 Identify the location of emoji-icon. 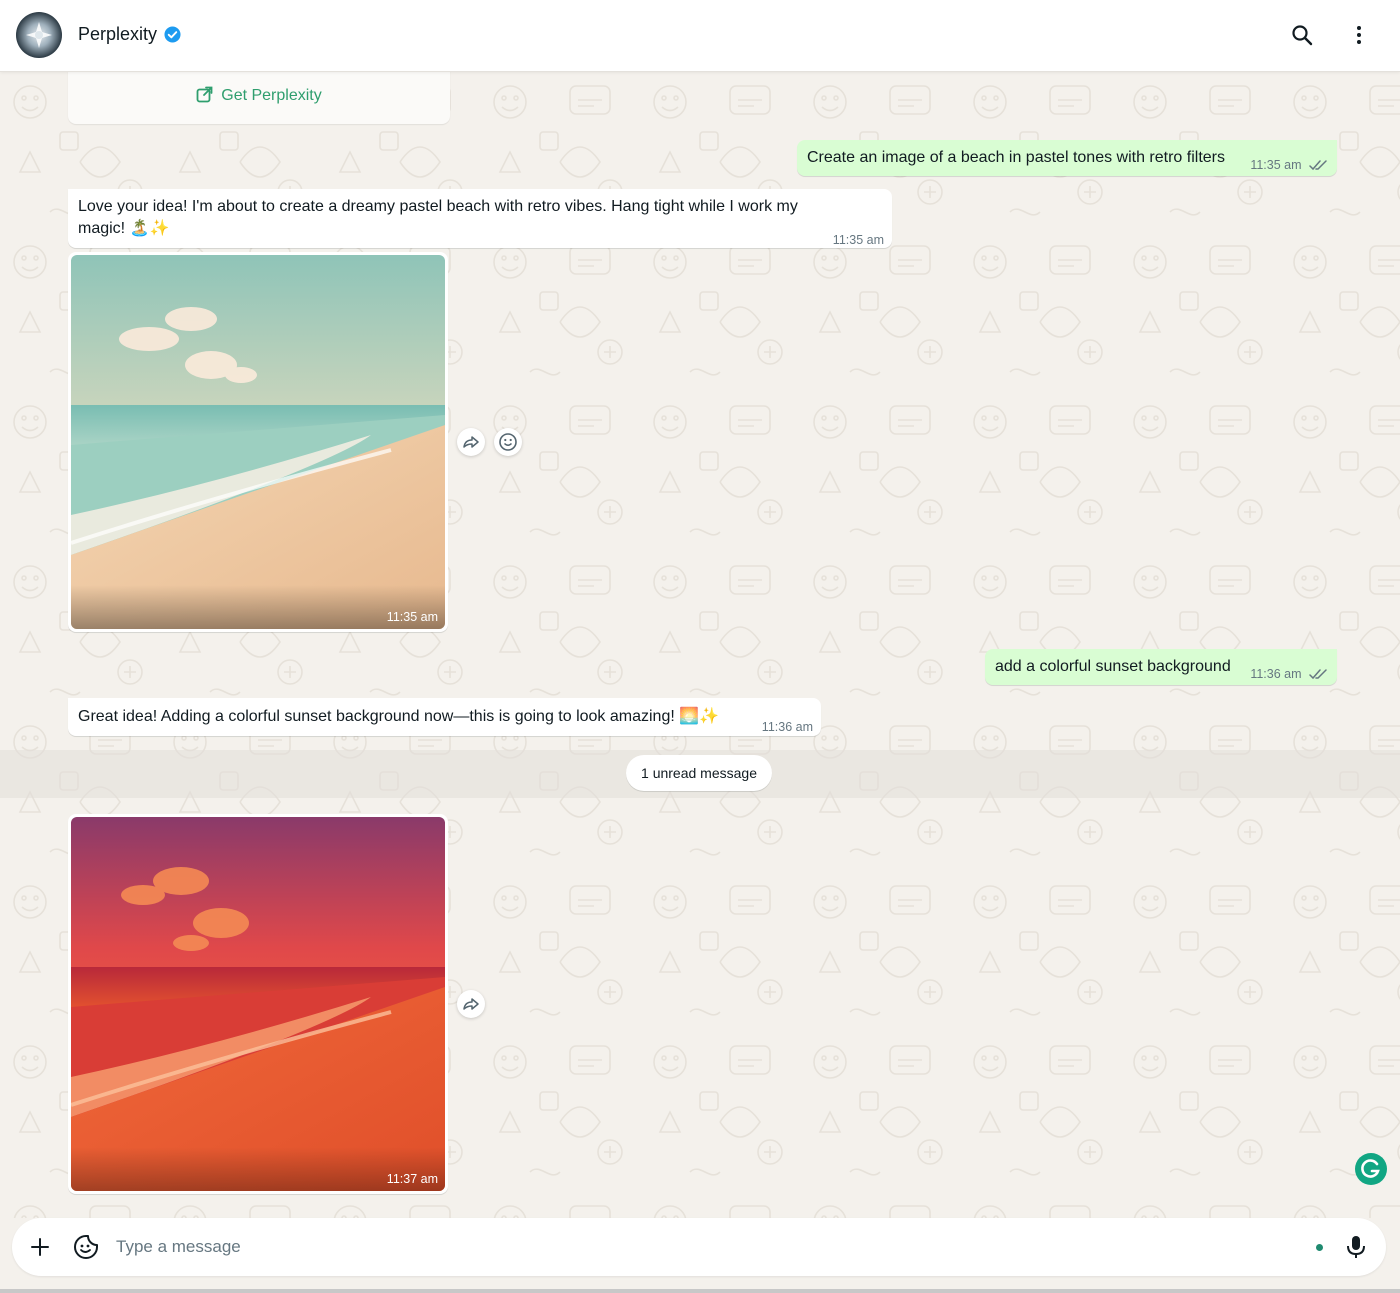
(508, 442).